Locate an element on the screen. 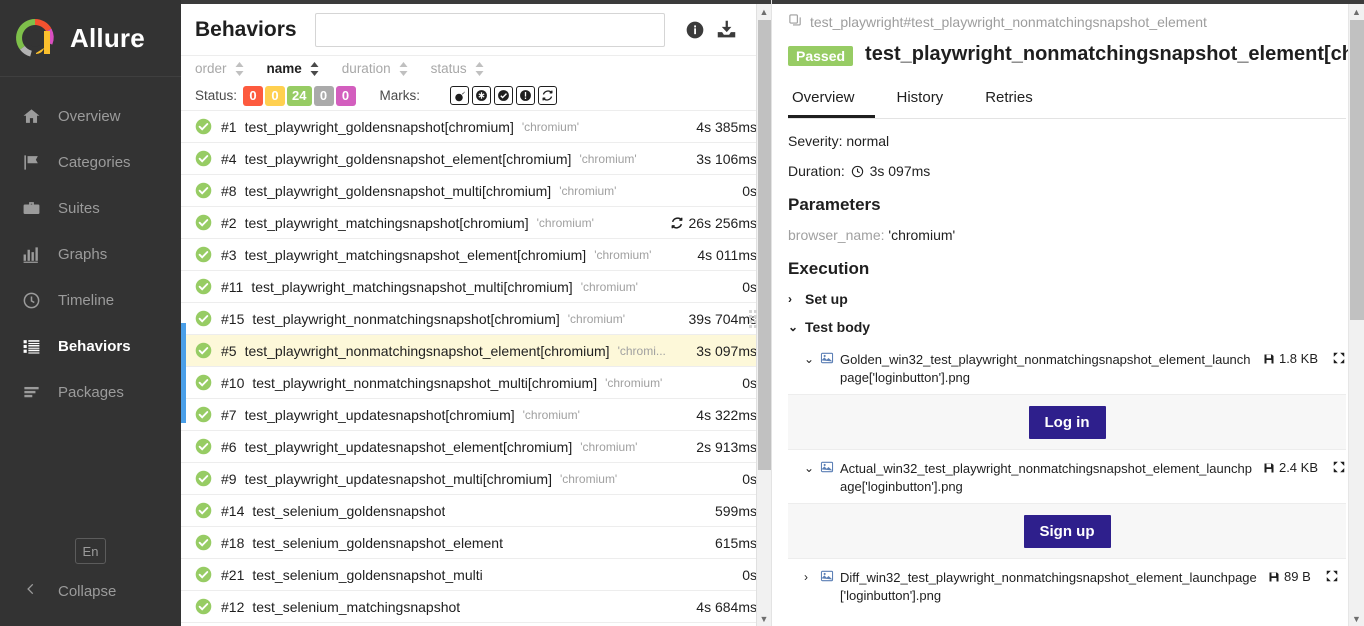  sort-name: name is located at coordinates (293, 69).